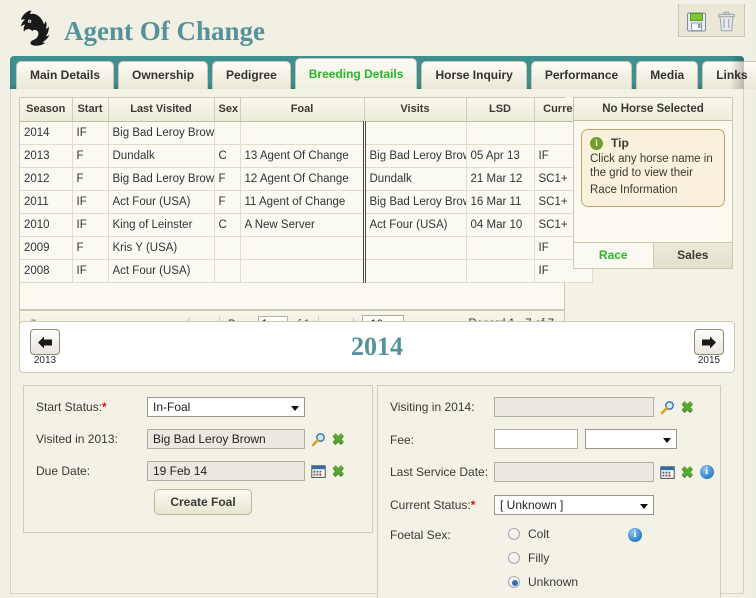 This screenshot has width=756, height=598. I want to click on tab-links: Links, so click(729, 75).